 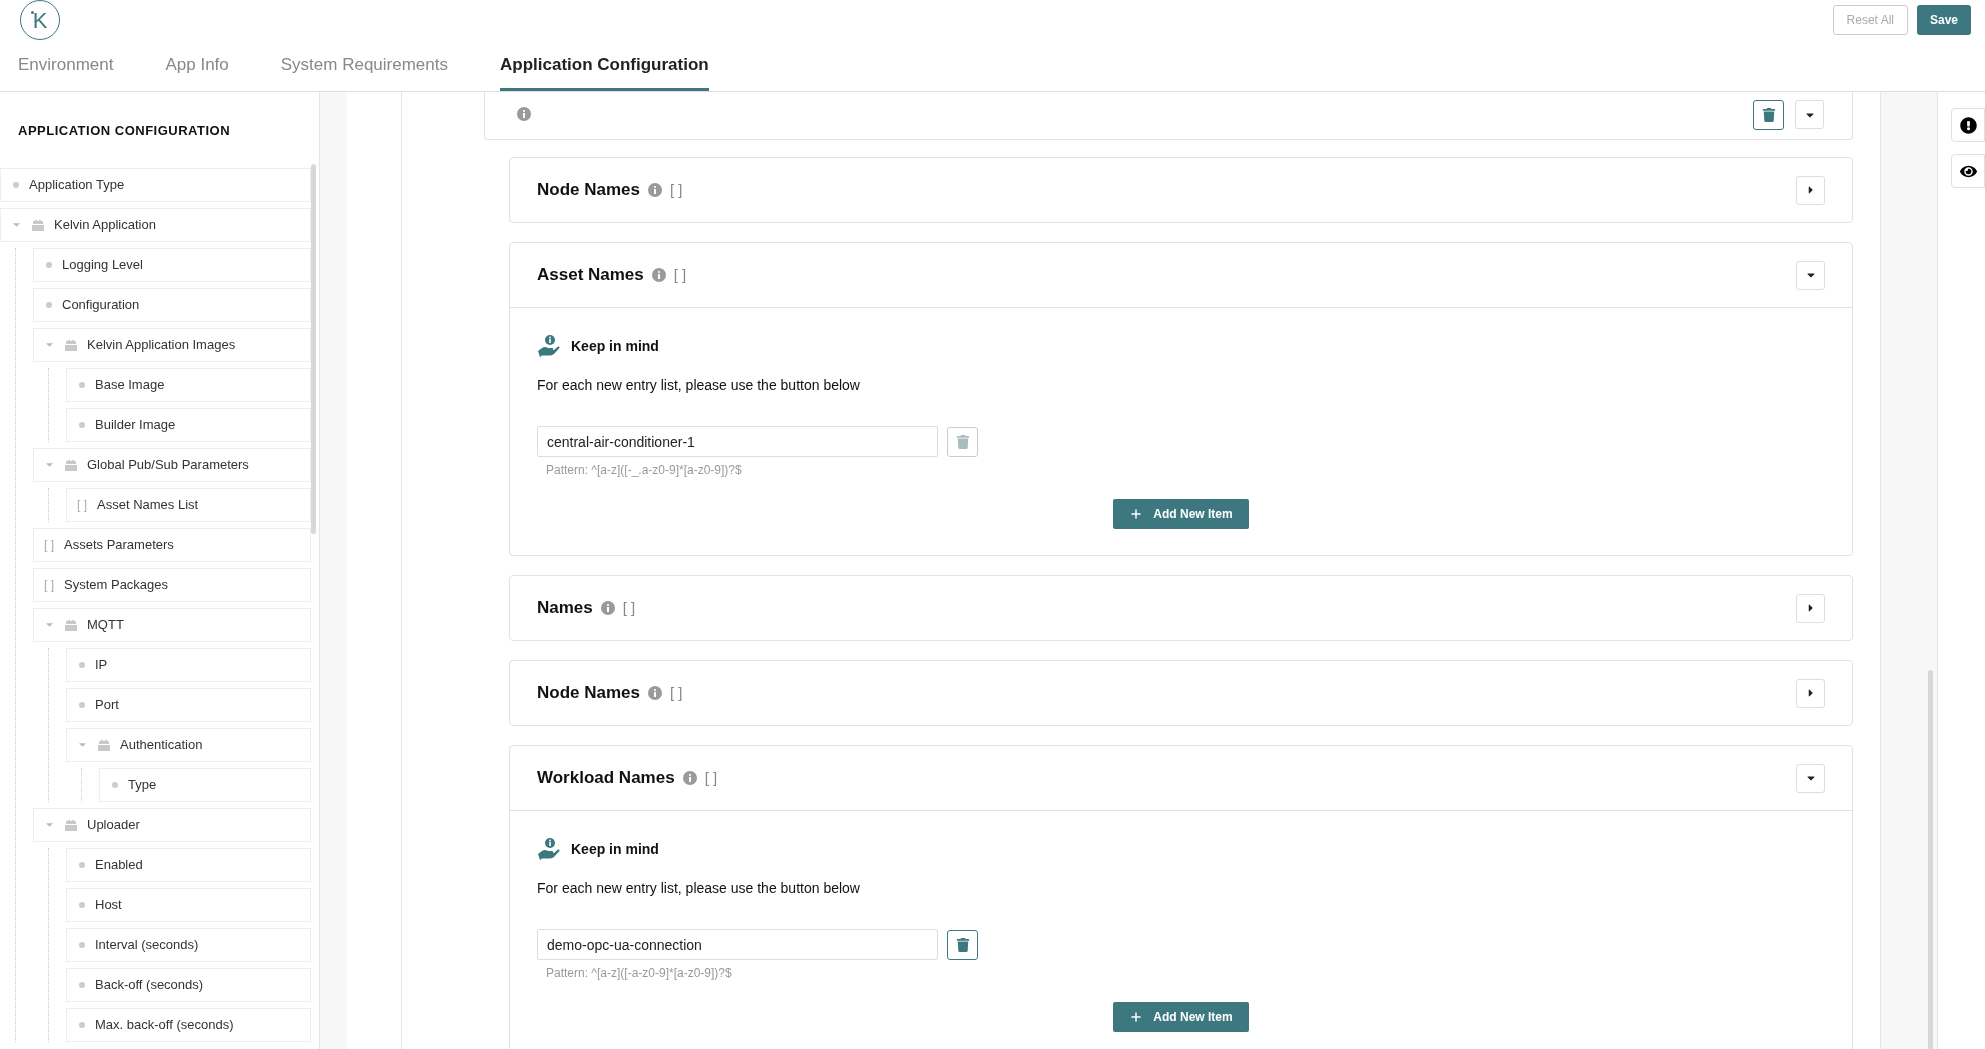 I want to click on tree-item: Uploader, so click(x=172, y=824).